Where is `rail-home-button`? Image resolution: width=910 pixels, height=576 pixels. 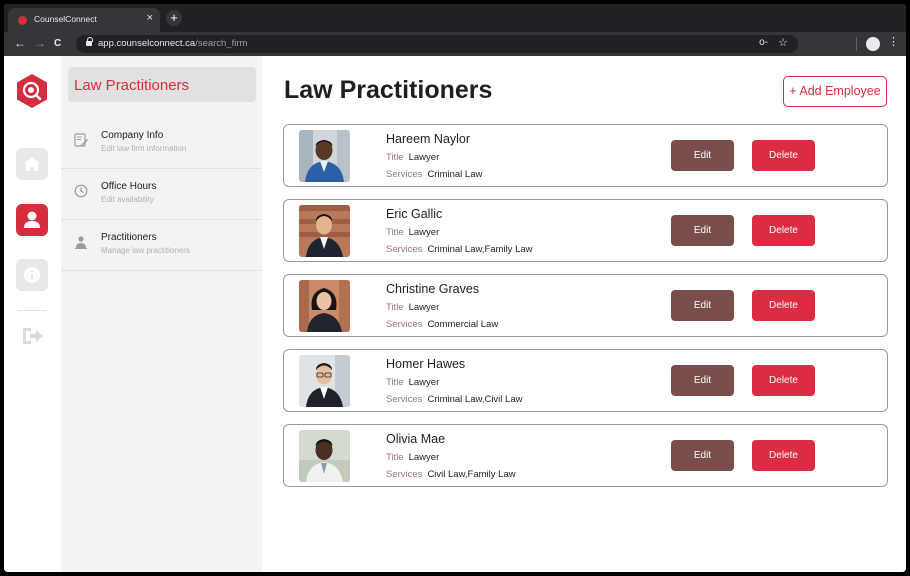 rail-home-button is located at coordinates (32, 164).